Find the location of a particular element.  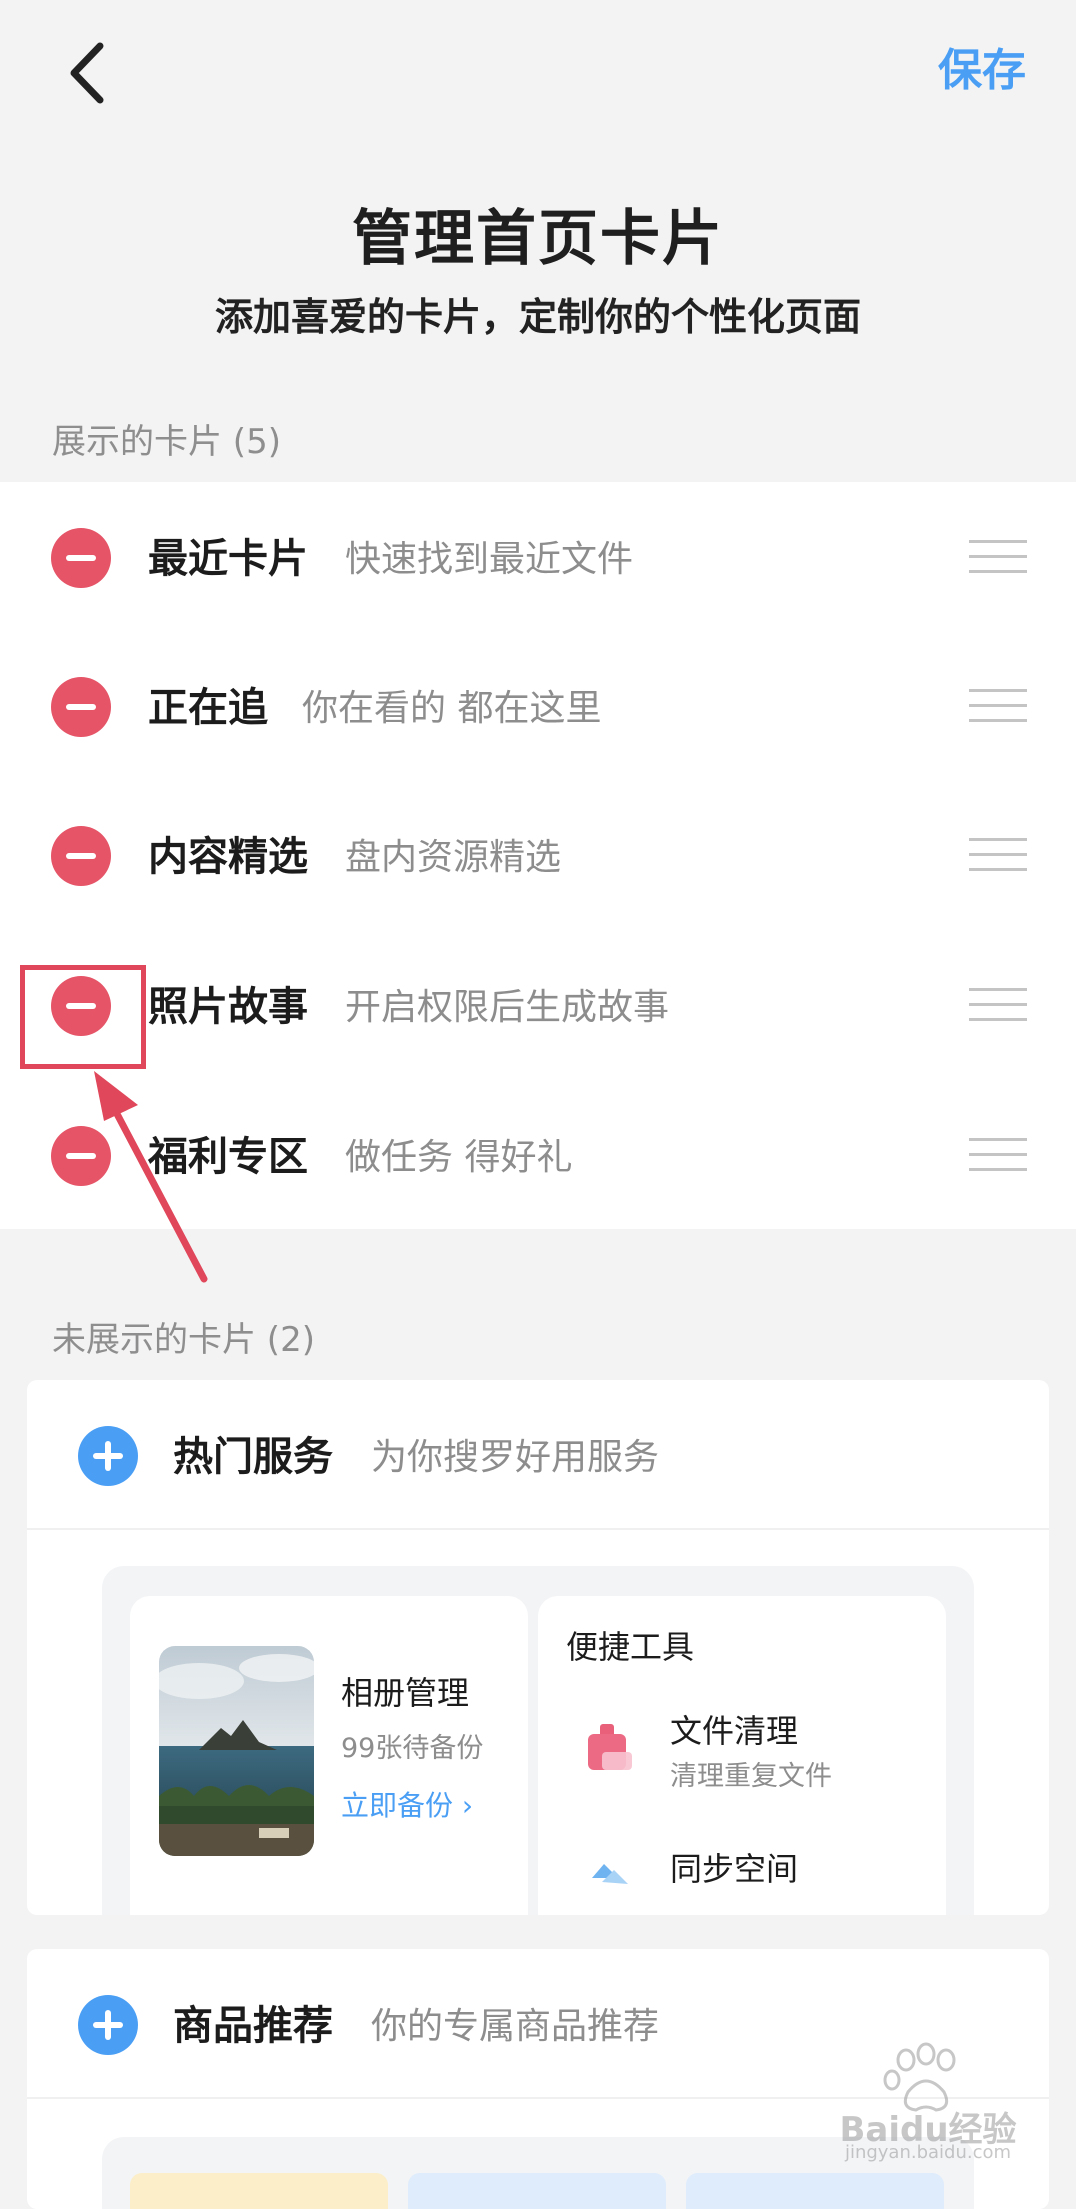

baidu-watermark-logo: Baidu经验 jingyan.baidu.com is located at coordinates (928, 2102).